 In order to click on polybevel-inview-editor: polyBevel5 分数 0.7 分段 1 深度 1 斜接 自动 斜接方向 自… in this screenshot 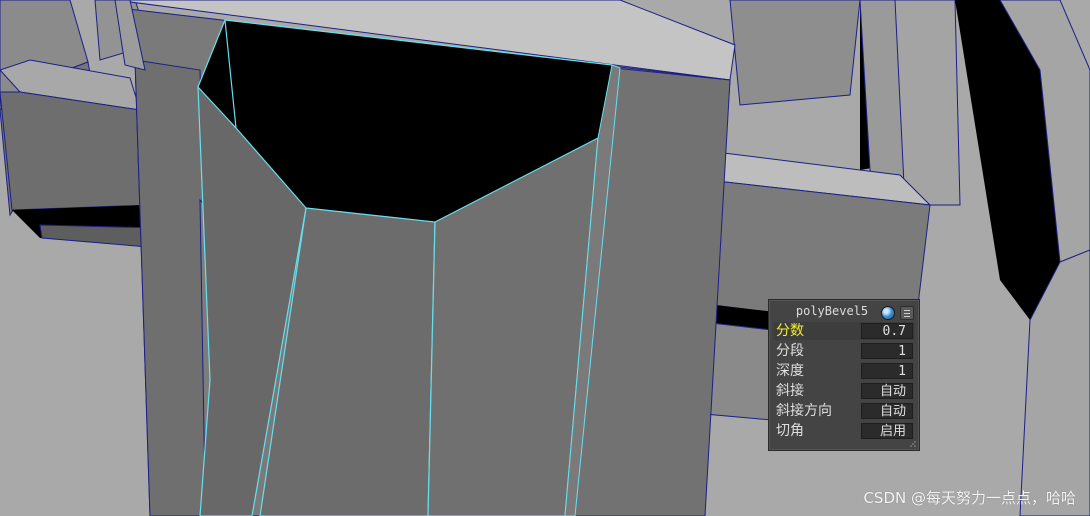, I will do `click(844, 375)`.